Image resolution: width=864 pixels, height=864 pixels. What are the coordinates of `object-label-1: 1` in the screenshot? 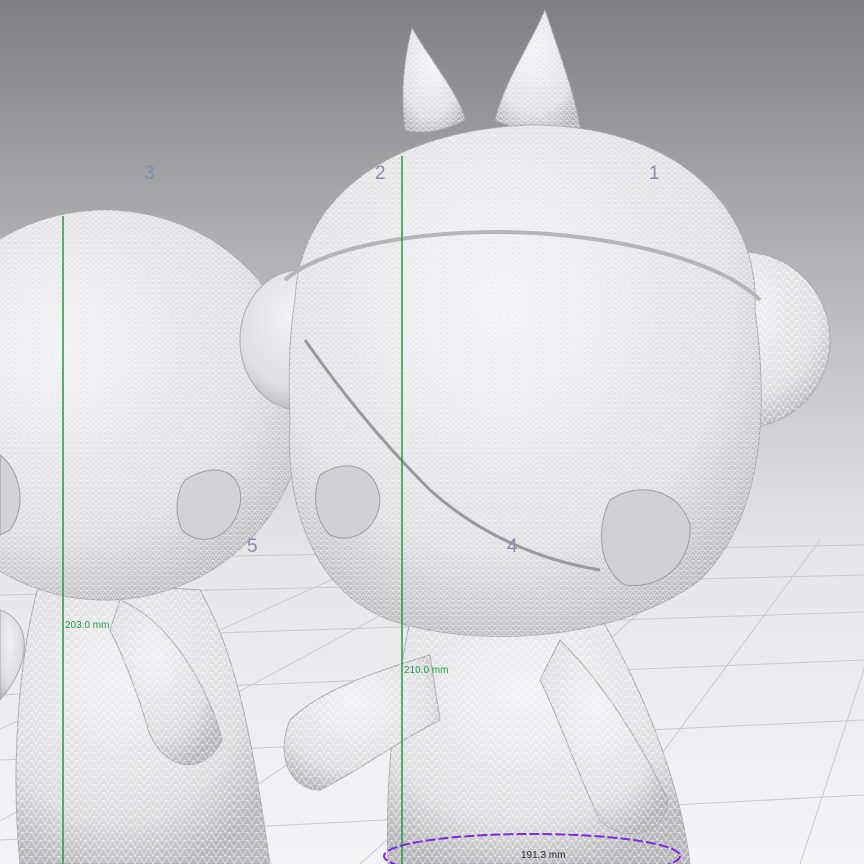 It's located at (654, 174).